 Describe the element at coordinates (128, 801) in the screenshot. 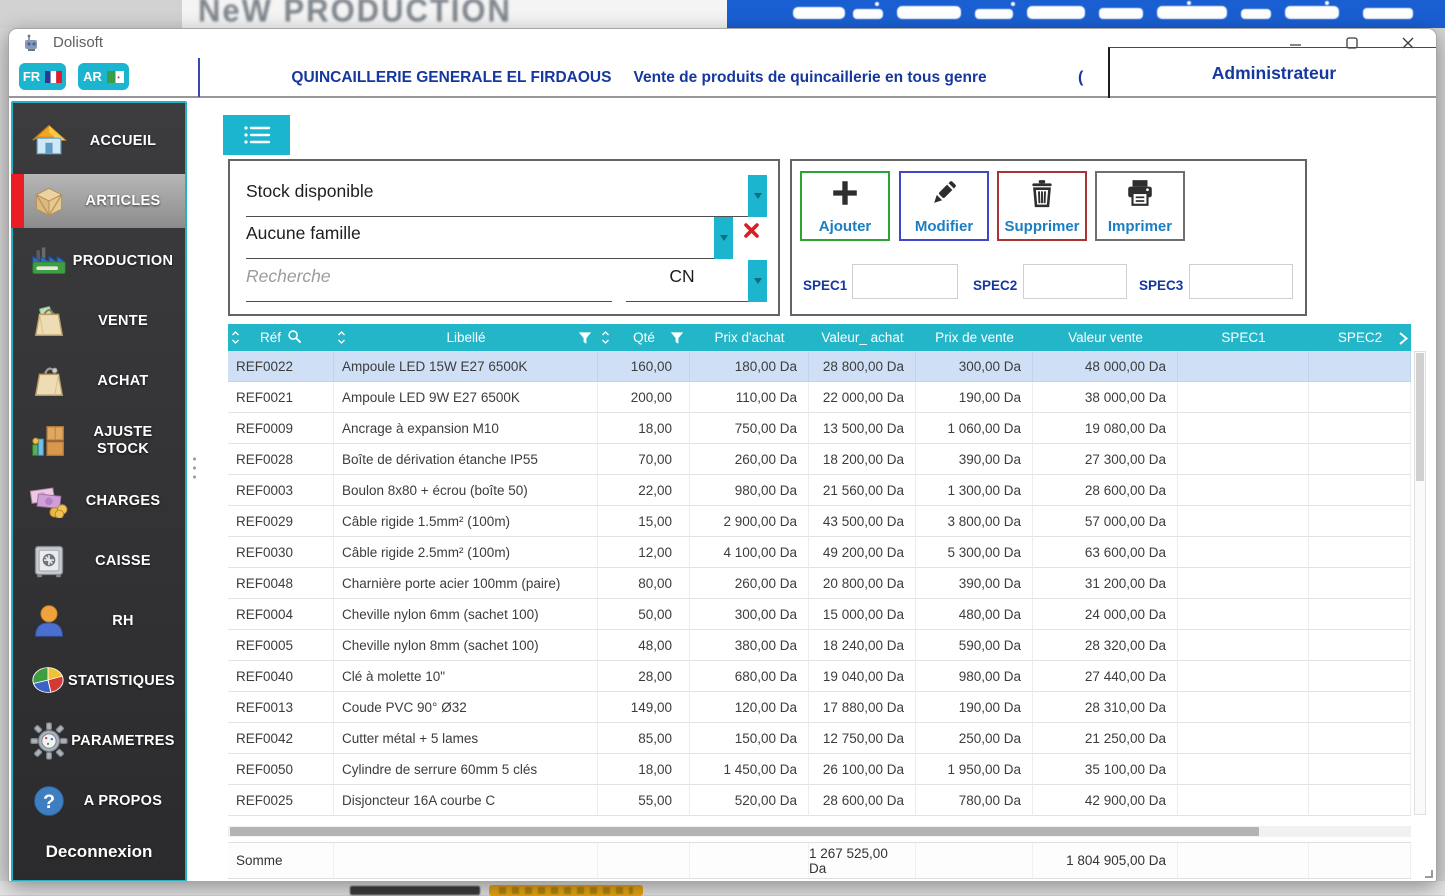

I see `sidebar-item-label: A PROPOS` at that location.